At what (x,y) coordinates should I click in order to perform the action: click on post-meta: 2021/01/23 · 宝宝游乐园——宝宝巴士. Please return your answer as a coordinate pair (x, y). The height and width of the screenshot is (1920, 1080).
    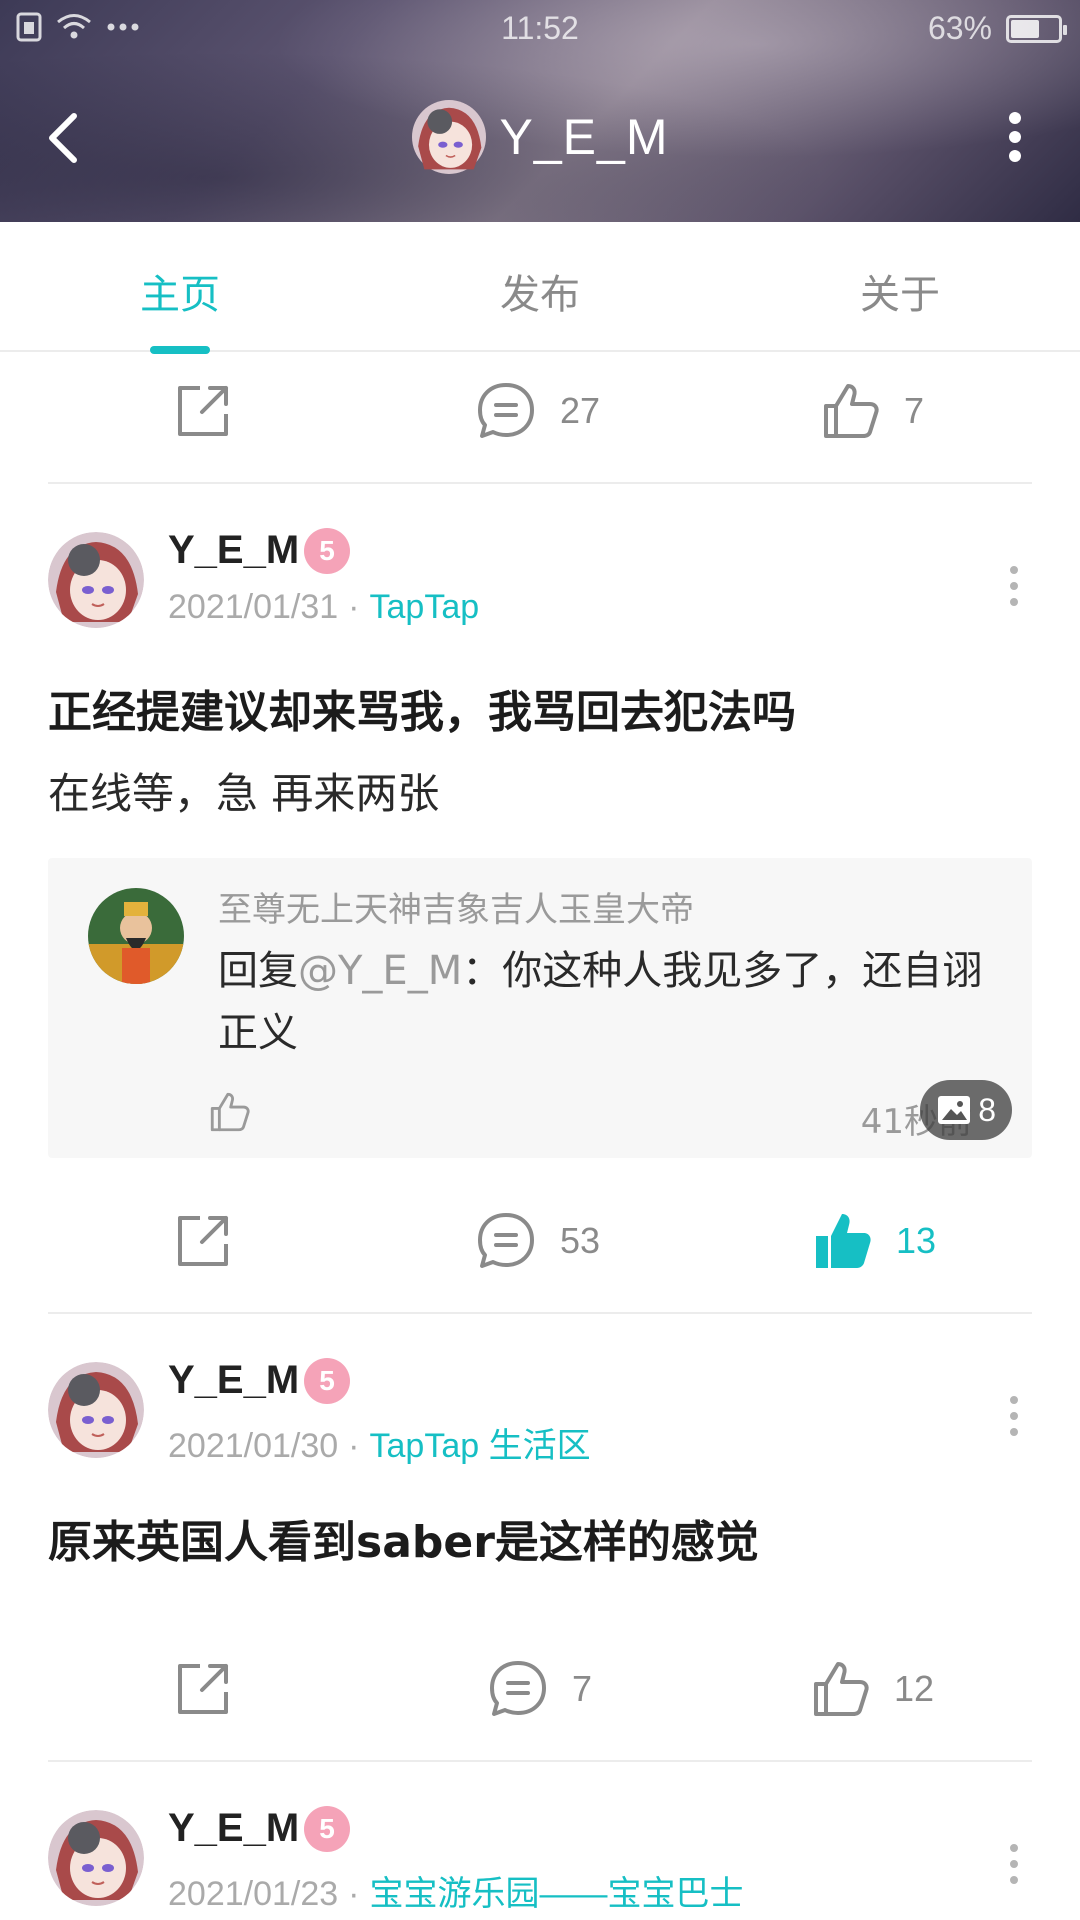
    Looking at the image, I should click on (456, 1890).